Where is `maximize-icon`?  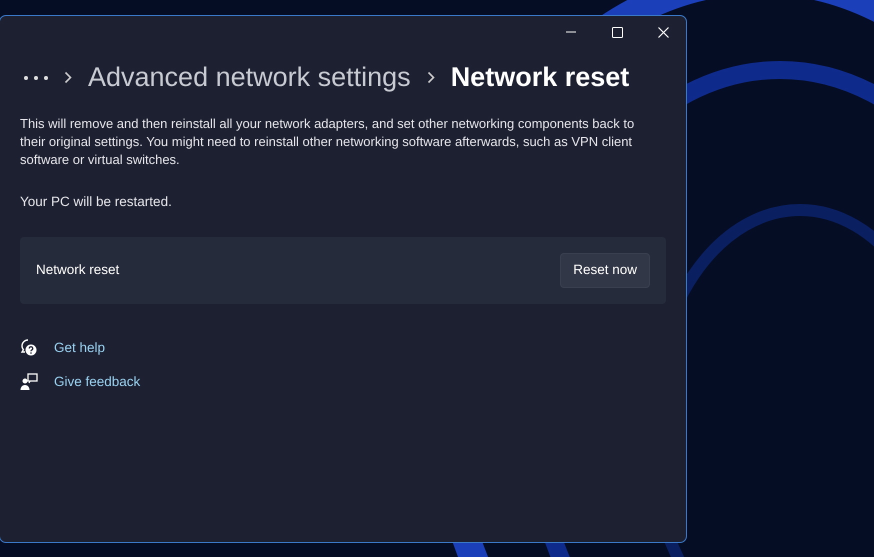
maximize-icon is located at coordinates (617, 32).